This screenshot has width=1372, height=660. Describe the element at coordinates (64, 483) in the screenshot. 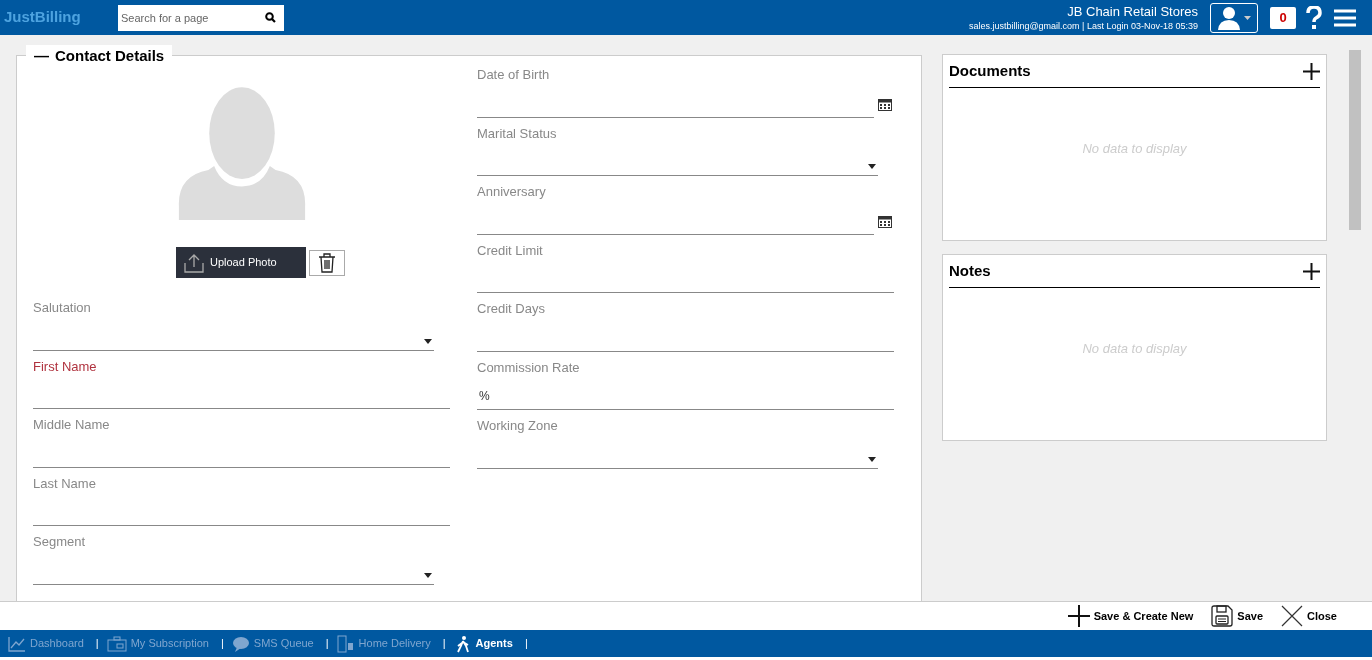

I see `field-label: Last Name` at that location.